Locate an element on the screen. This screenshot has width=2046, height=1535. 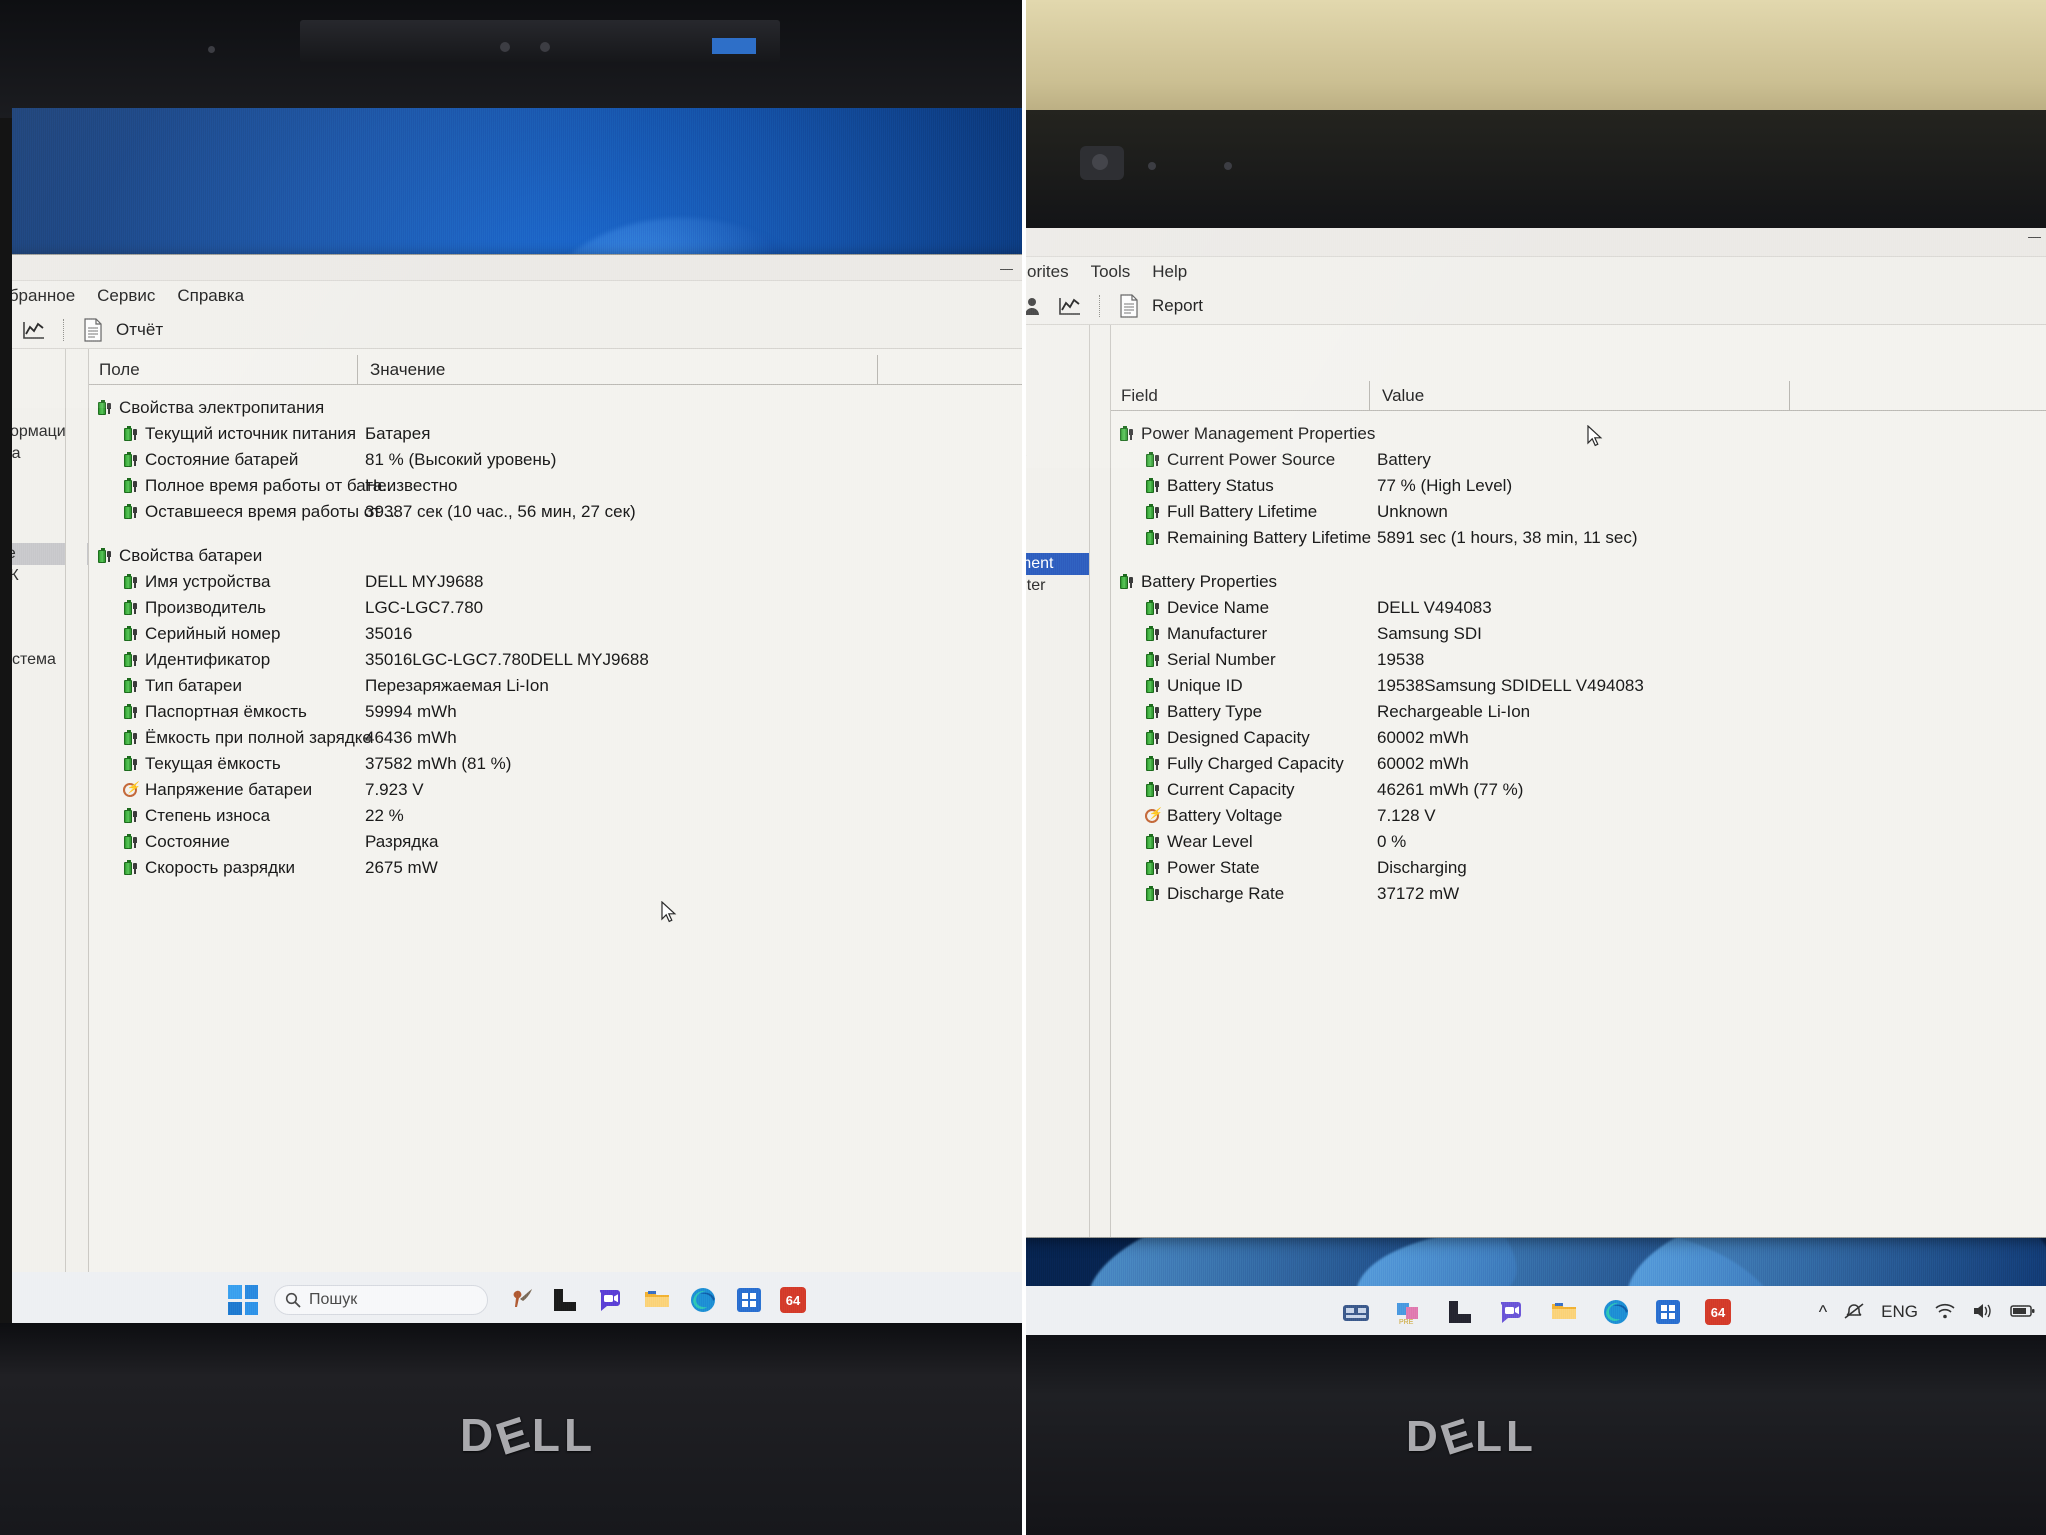
table-row: Состояние Разрядка is located at coordinates (555, 842).